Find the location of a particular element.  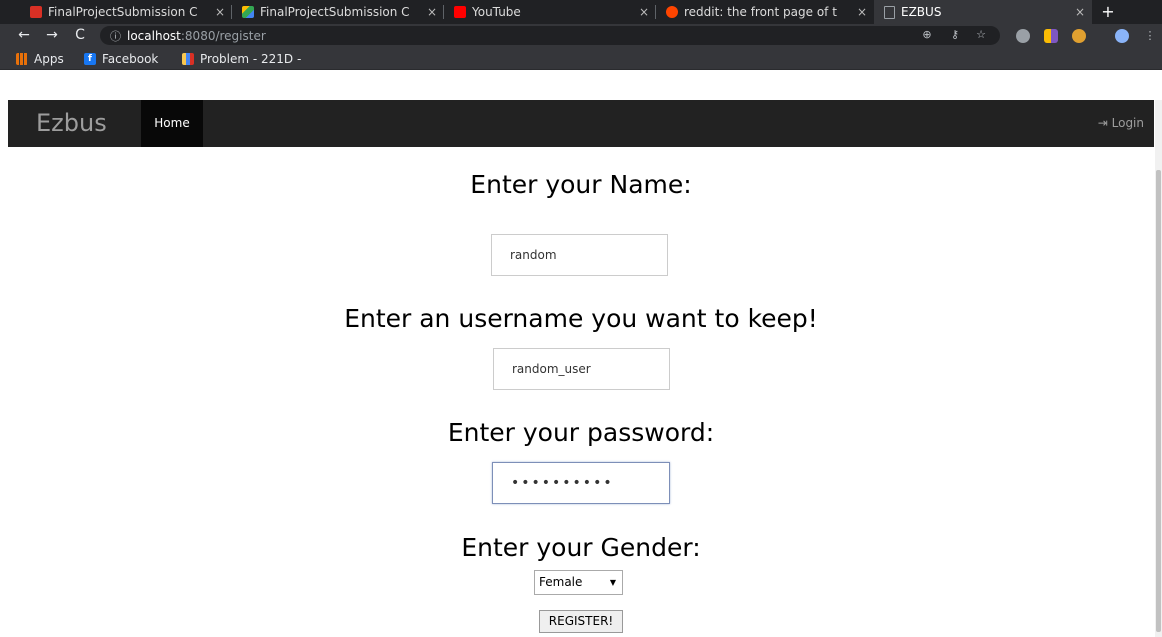

site-navbar: Ezbus Home ⇥ Login is located at coordinates (581, 123).